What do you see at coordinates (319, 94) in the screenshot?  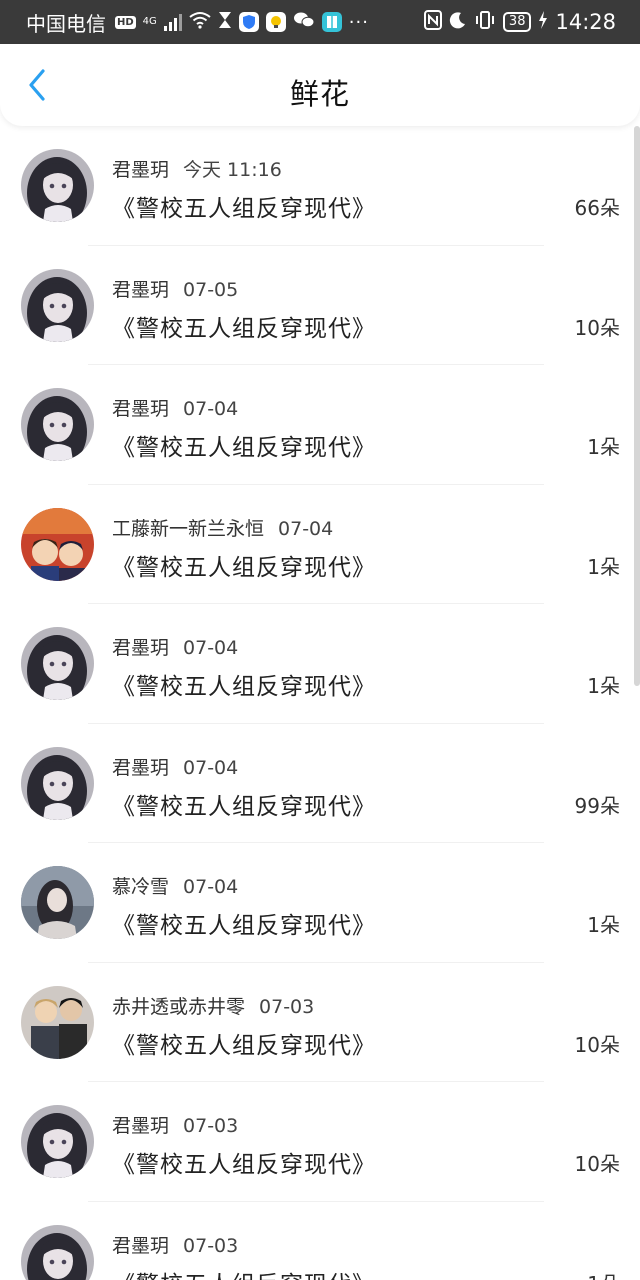 I see `page-title: 鲜花` at bounding box center [319, 94].